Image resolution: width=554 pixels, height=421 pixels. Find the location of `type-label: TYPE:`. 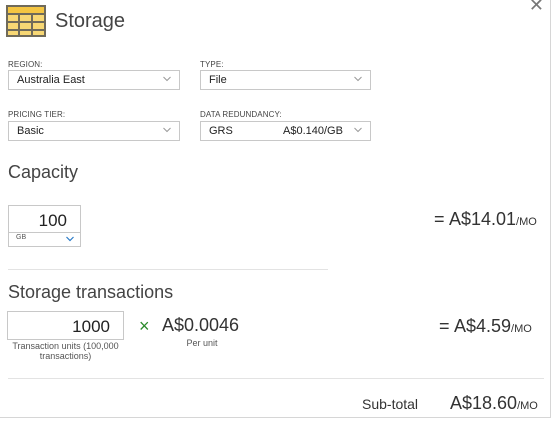

type-label: TYPE: is located at coordinates (212, 64).